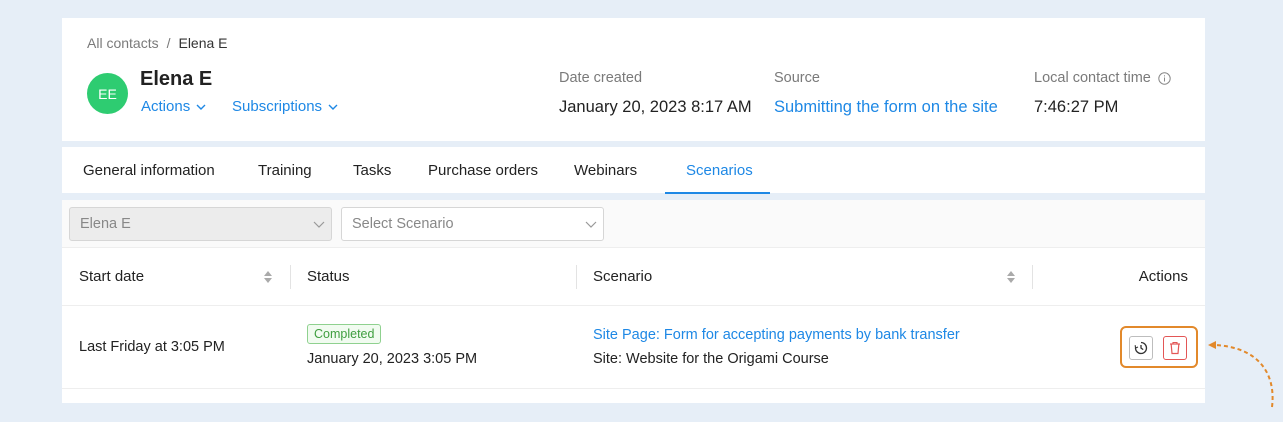  I want to click on tab-training: Training, so click(285, 170).